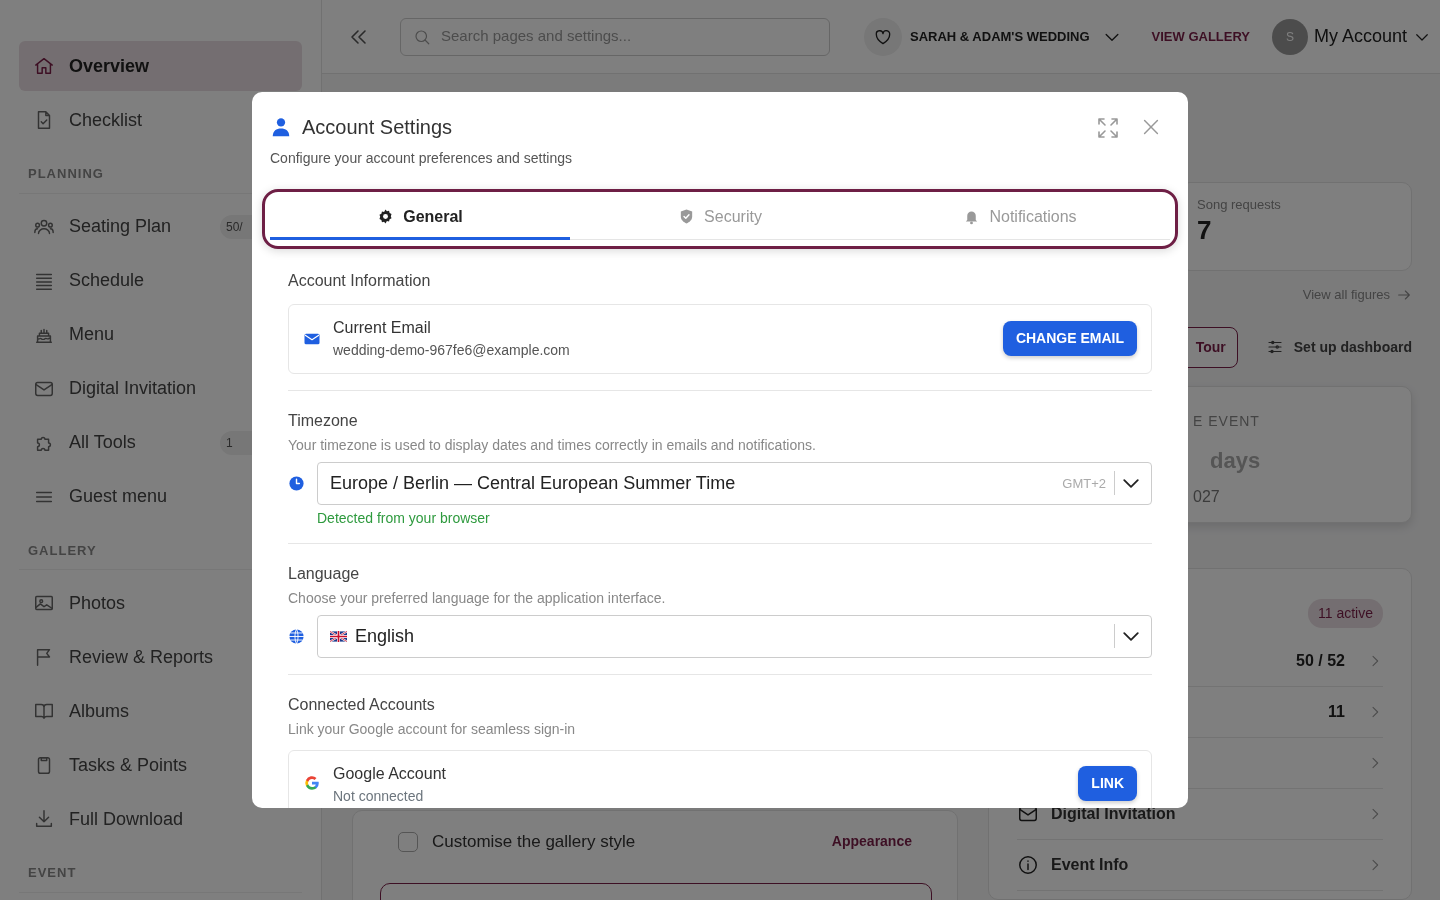 This screenshot has height=900, width=1440. I want to click on item-label: Tasks & Points, so click(128, 765).